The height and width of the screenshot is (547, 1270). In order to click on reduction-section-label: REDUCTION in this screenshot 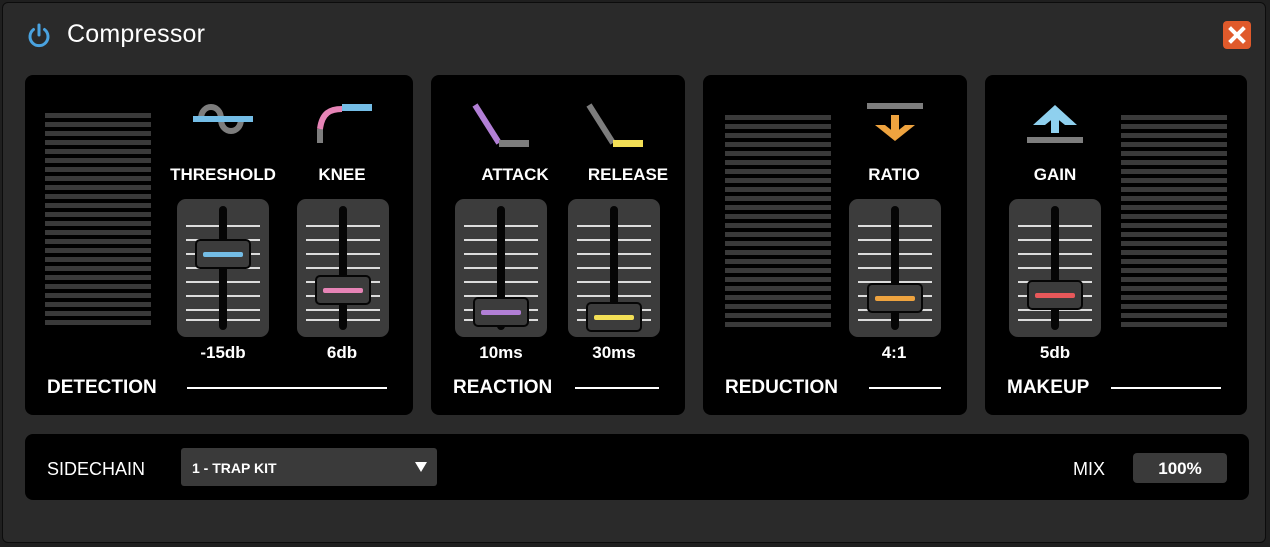, I will do `click(781, 387)`.